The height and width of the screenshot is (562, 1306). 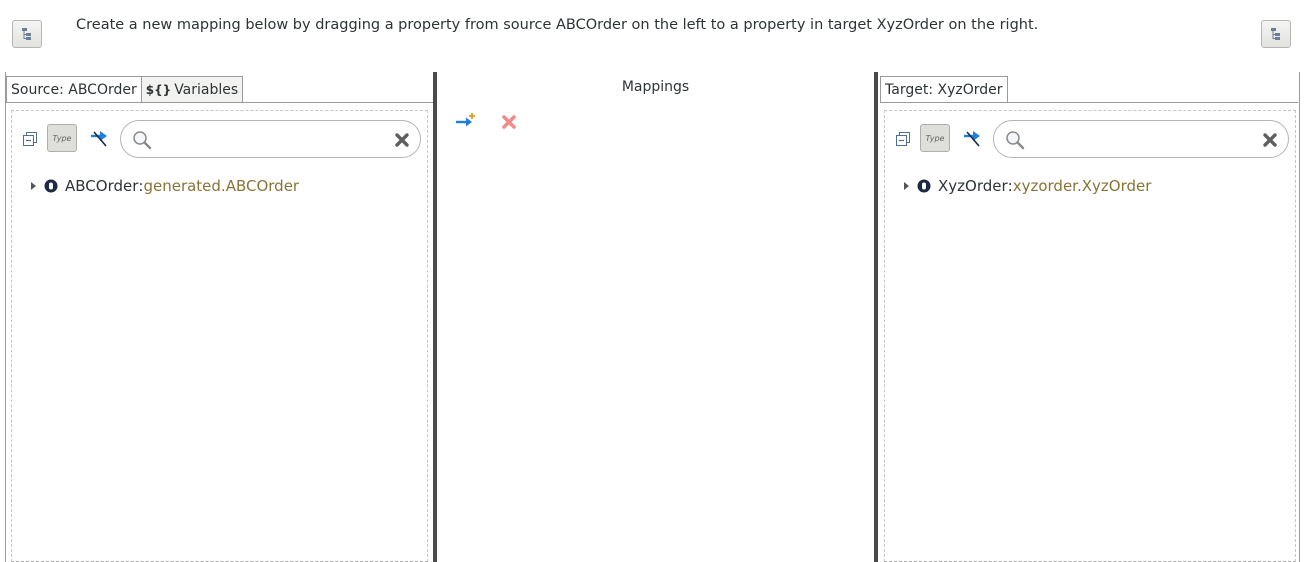 I want to click on delete-mapping-icon, so click(x=509, y=122).